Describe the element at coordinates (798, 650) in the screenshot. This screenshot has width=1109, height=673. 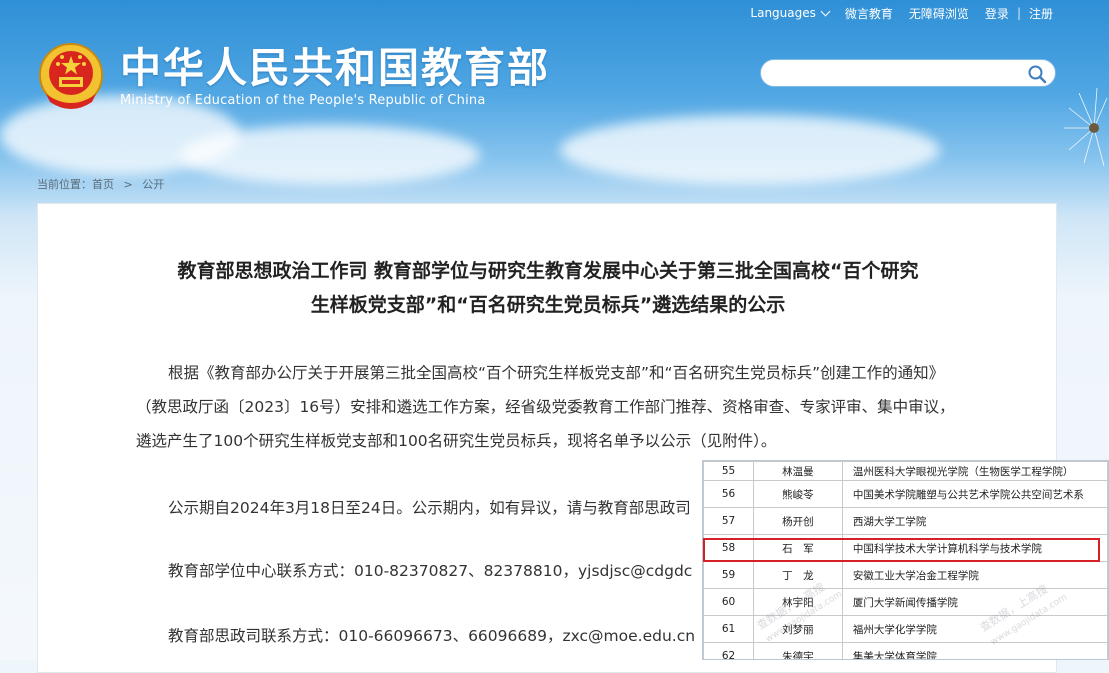
I see `row-name: 朱德宇` at that location.